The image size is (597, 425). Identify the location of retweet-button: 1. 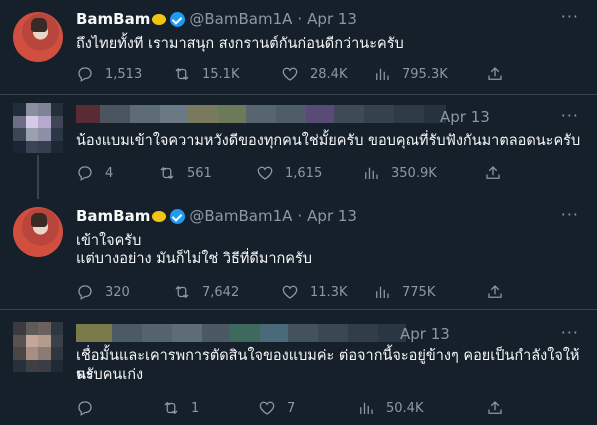
(180, 408).